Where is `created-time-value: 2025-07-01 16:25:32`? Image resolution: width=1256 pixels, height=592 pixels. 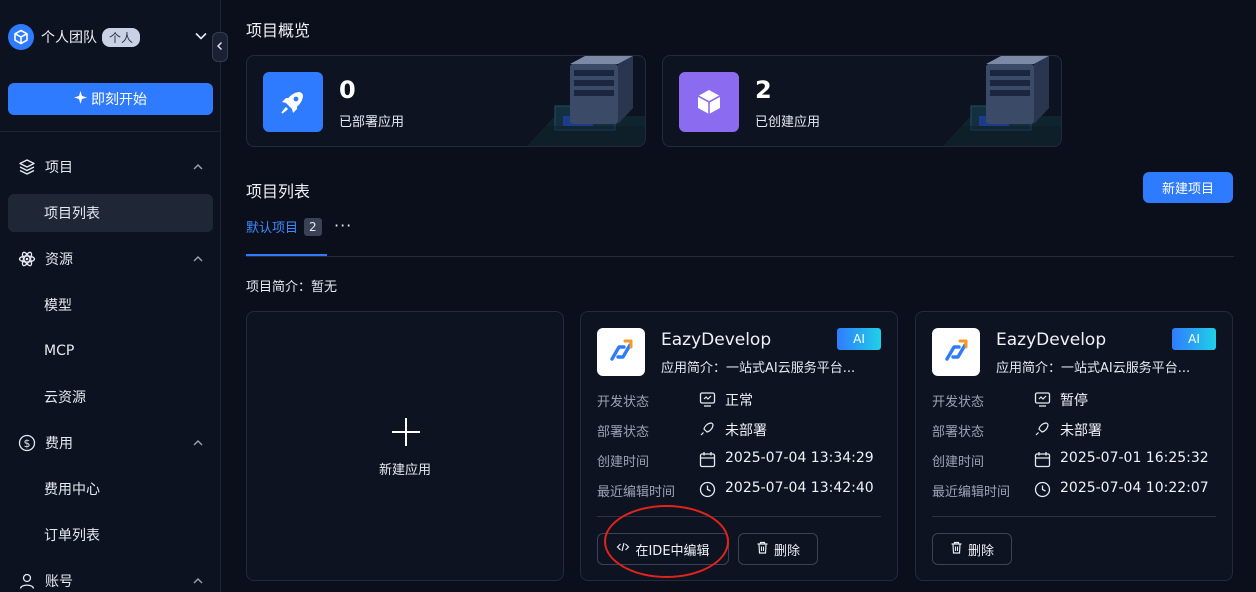 created-time-value: 2025-07-01 16:25:32 is located at coordinates (1134, 458).